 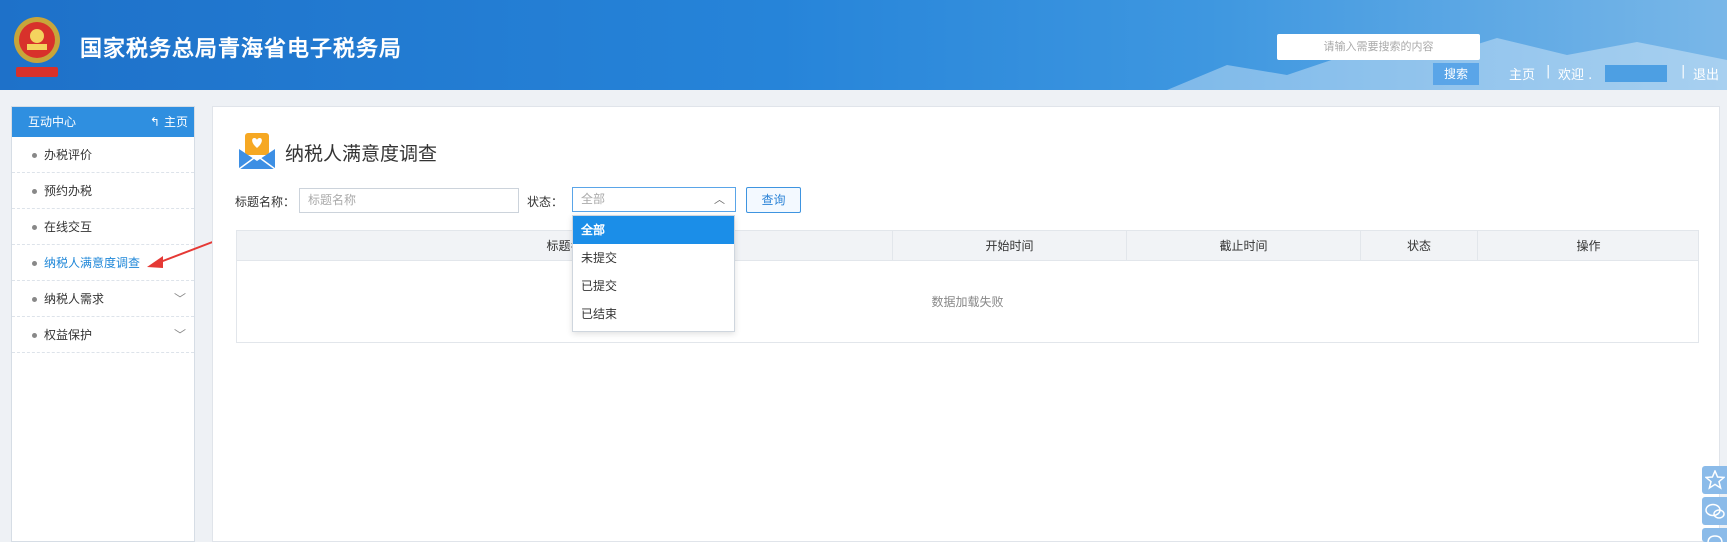 I want to click on status-select-value: 全部, so click(x=593, y=199).